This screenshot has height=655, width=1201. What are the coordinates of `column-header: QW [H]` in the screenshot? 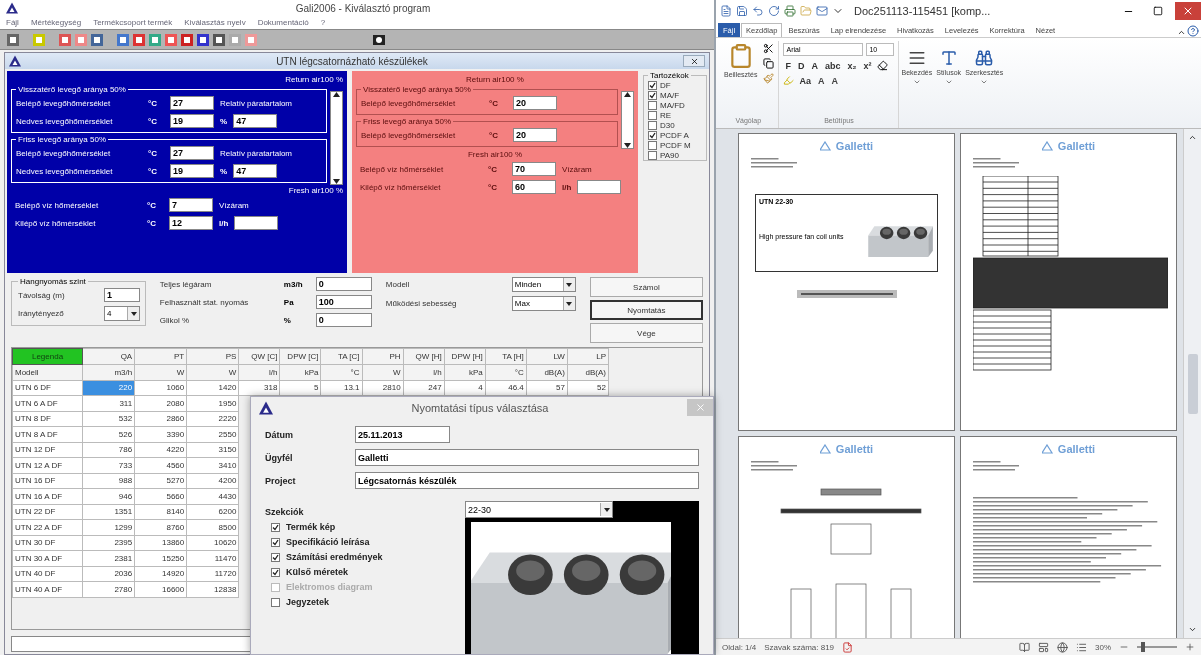 It's located at (424, 356).